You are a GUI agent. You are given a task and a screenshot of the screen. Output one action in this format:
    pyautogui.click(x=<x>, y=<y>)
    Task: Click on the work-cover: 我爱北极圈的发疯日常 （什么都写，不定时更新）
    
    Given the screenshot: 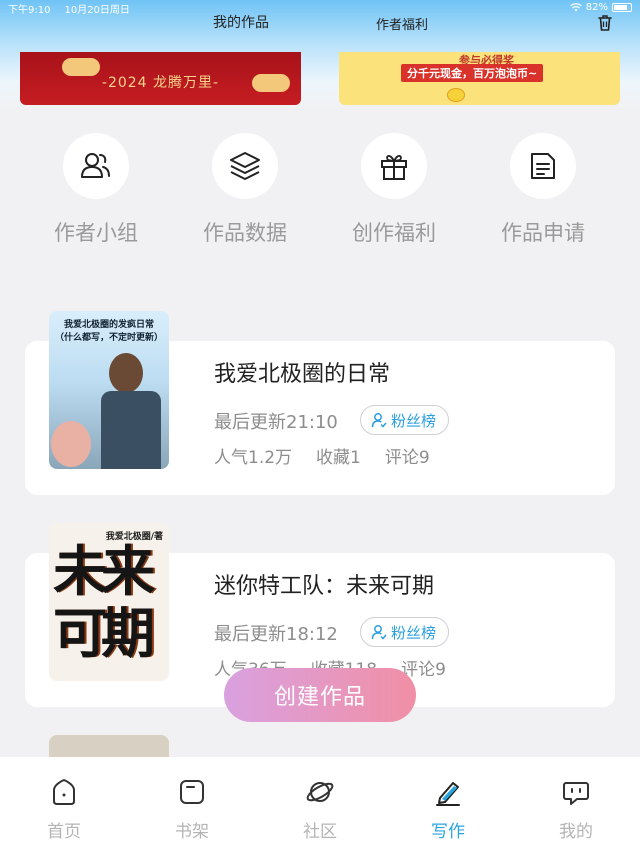 What is the action you would take?
    pyautogui.click(x=109, y=390)
    